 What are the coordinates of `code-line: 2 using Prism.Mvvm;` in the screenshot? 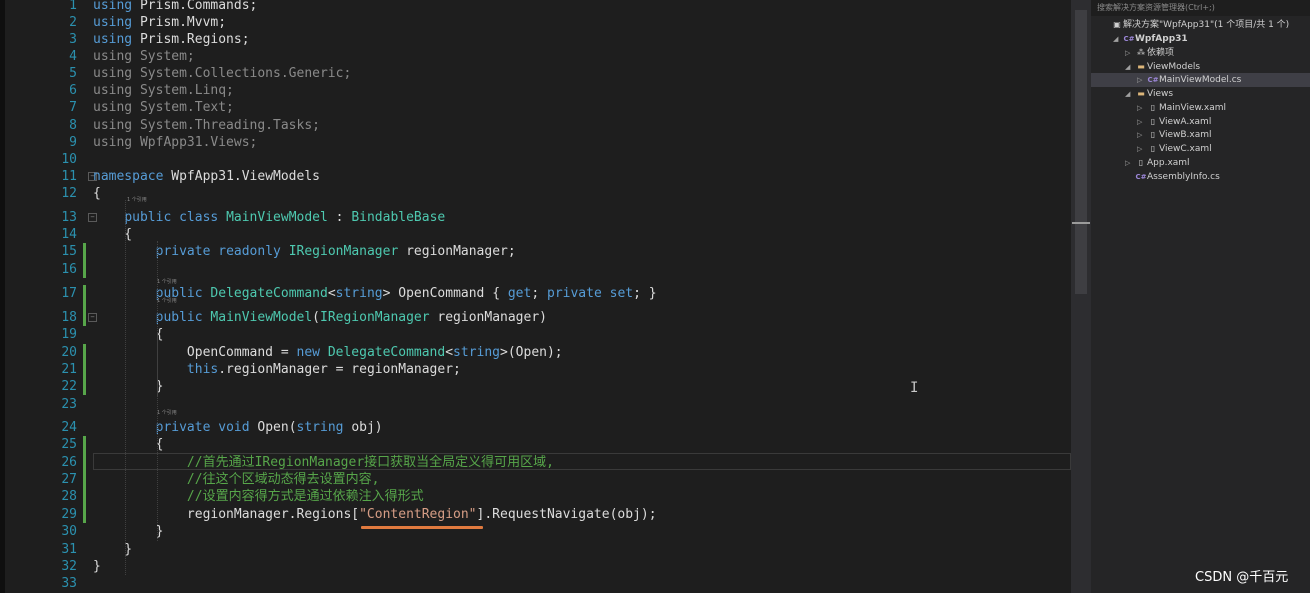 It's located at (538, 22).